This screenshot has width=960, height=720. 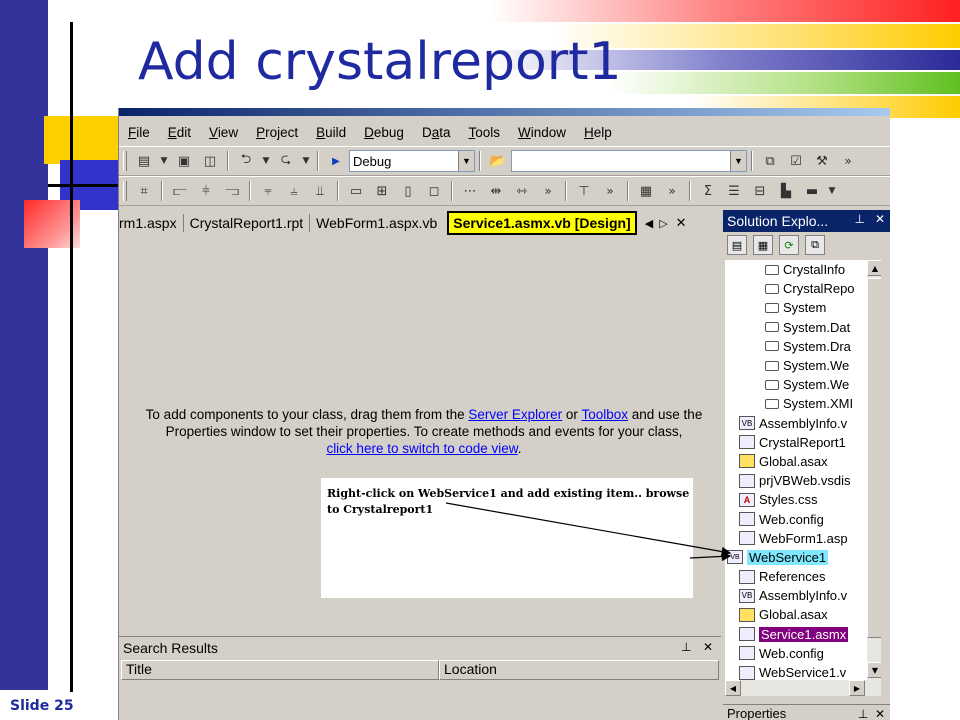 What do you see at coordinates (496, 191) in the screenshot?
I see `increase-spacing-icon: ⇹` at bounding box center [496, 191].